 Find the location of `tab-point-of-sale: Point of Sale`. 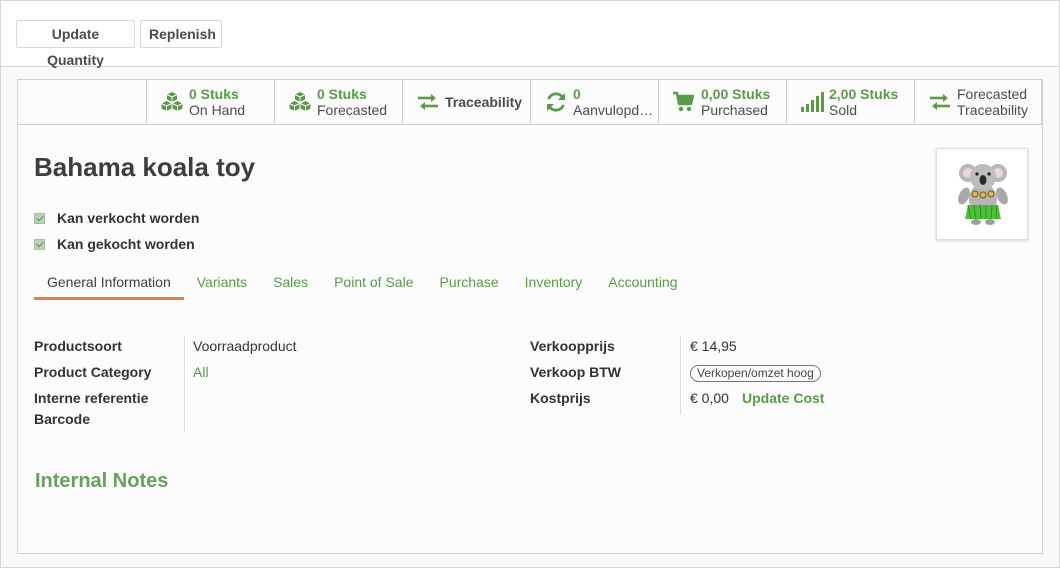

tab-point-of-sale: Point of Sale is located at coordinates (373, 285).